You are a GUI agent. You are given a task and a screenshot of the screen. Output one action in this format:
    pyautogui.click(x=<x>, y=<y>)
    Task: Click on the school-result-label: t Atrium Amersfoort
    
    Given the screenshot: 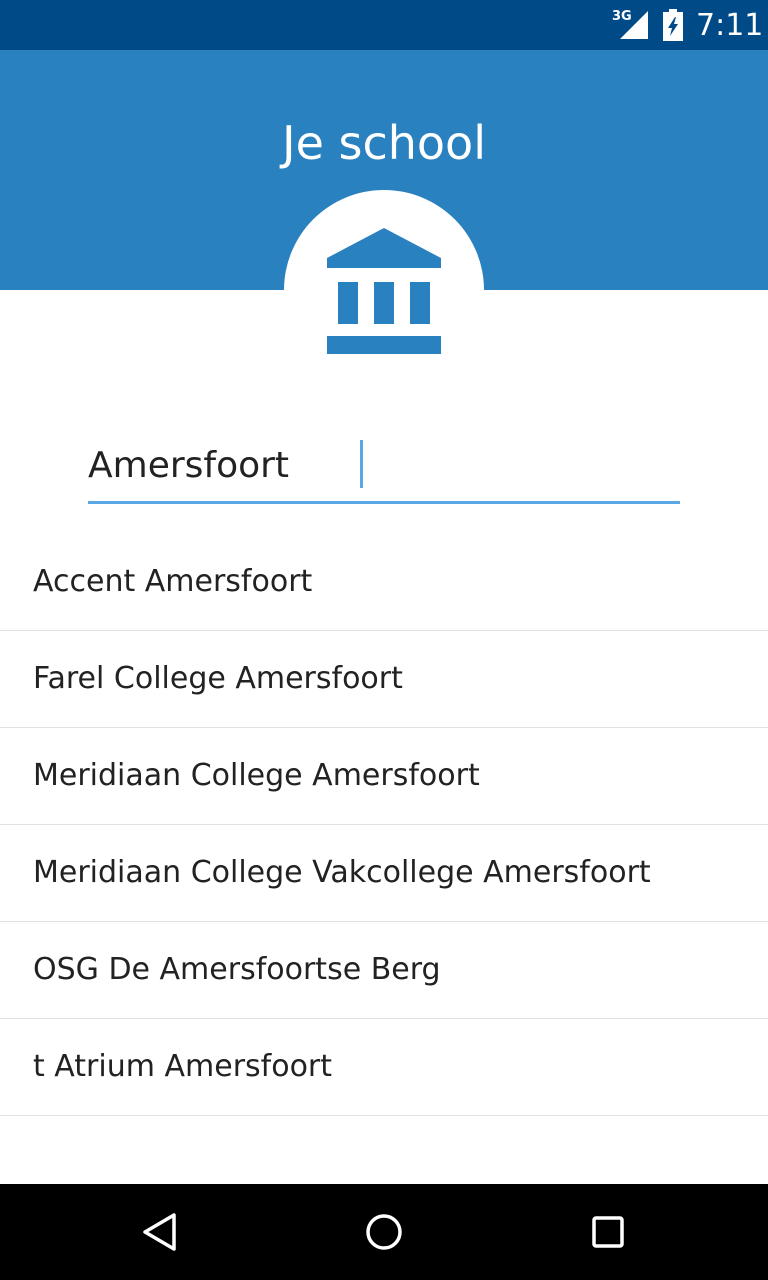 What is the action you would take?
    pyautogui.click(x=183, y=1066)
    